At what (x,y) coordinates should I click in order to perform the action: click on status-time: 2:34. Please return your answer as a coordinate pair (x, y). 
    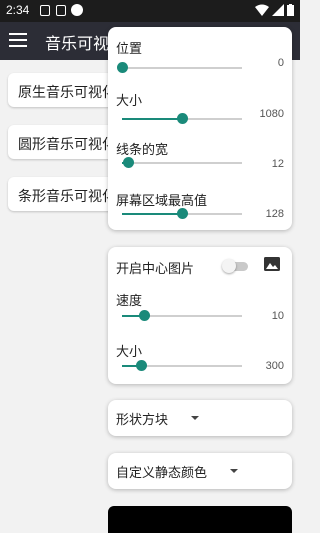
    Looking at the image, I should click on (18, 10).